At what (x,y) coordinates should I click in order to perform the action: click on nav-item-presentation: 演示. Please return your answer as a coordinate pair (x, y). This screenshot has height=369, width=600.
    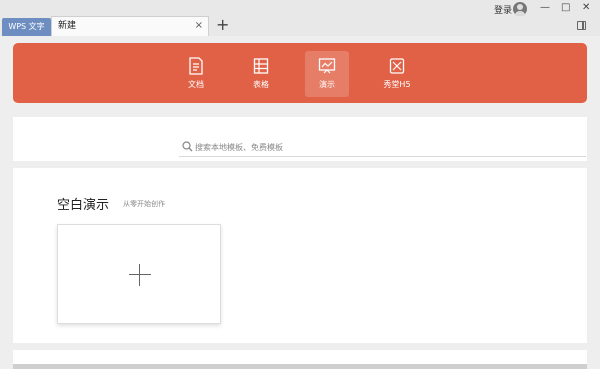
    Looking at the image, I should click on (327, 74).